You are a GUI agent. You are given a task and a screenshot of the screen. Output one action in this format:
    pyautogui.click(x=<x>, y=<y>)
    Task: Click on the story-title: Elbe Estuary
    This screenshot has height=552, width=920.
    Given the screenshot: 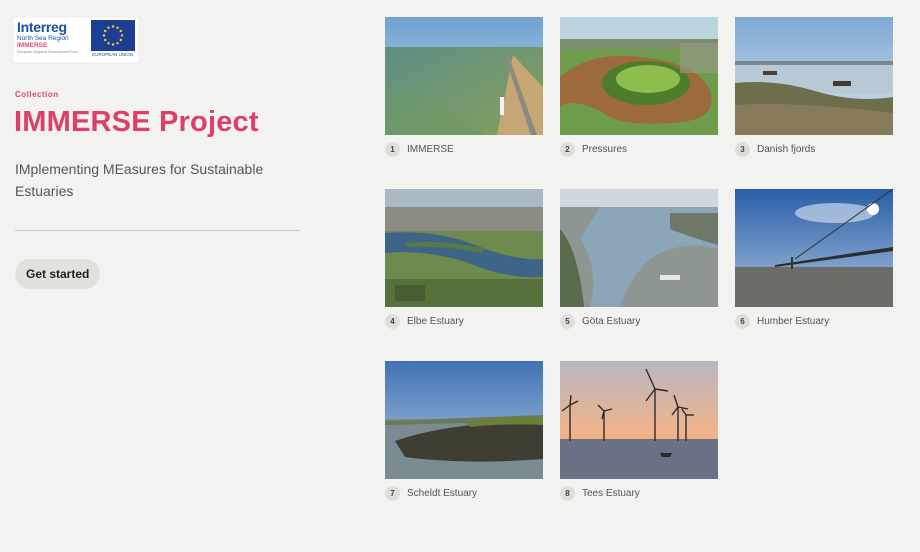 What is the action you would take?
    pyautogui.click(x=435, y=321)
    